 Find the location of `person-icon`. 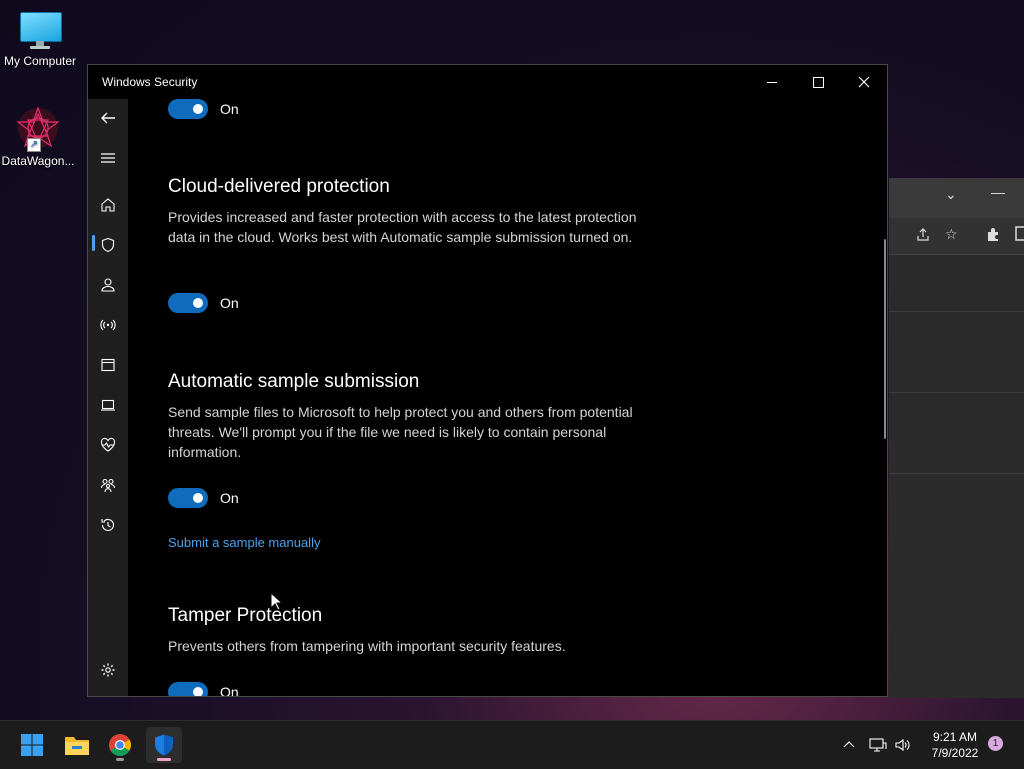

person-icon is located at coordinates (108, 285).